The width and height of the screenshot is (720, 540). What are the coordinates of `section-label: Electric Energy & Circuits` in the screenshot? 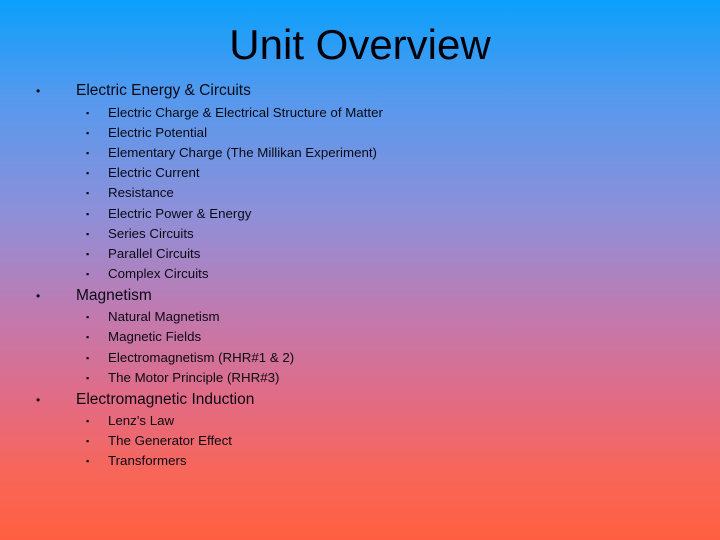 It's located at (163, 90).